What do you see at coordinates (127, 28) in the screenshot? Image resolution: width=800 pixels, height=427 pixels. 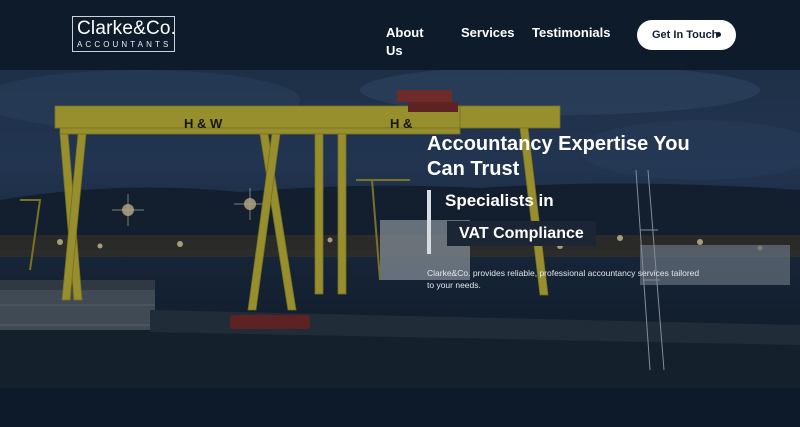 I see `logo-name: Clarke&Co.` at bounding box center [127, 28].